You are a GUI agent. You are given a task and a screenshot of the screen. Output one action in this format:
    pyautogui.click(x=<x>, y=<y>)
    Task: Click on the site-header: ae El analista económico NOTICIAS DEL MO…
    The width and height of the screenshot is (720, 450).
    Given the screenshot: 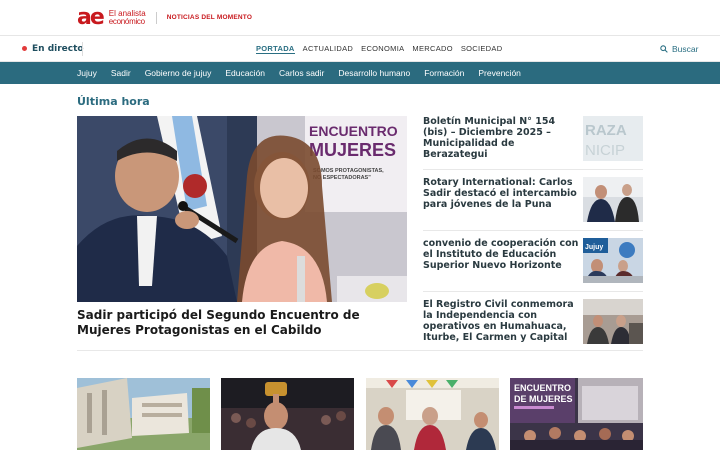 What is the action you would take?
    pyautogui.click(x=360, y=18)
    